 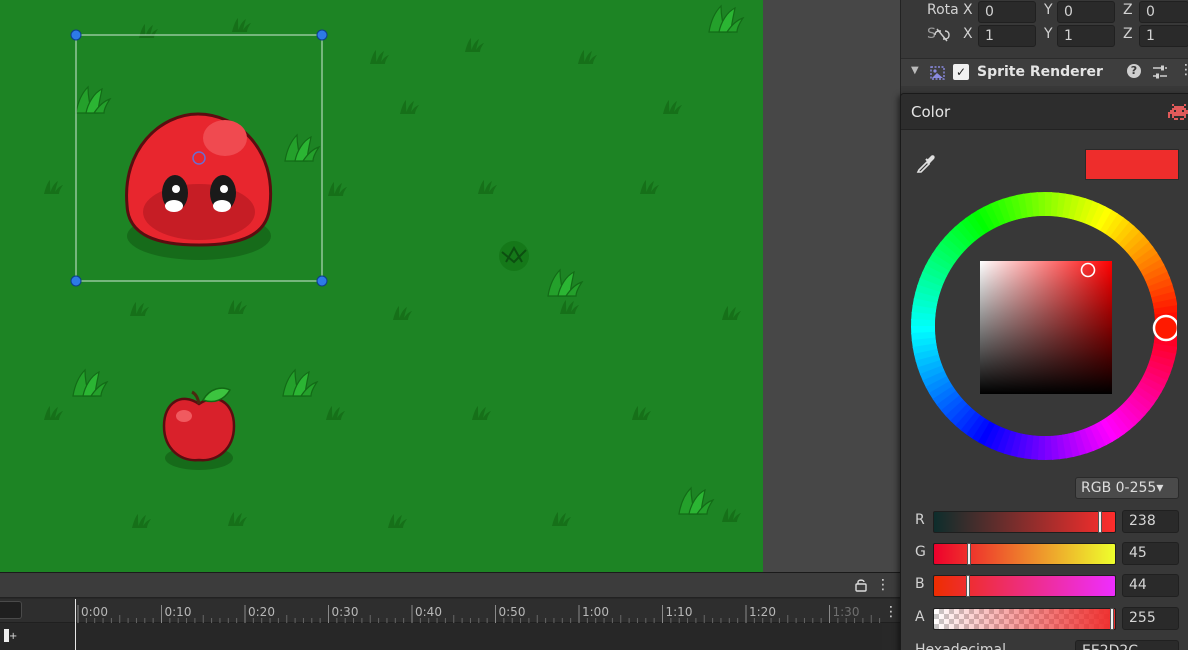 I want to click on slider-r, so click(x=1024, y=522).